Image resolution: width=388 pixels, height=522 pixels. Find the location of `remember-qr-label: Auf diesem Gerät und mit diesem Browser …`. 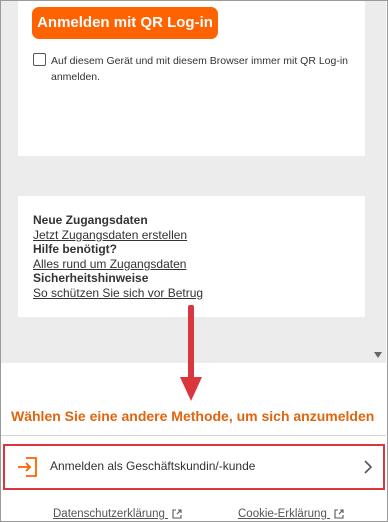

remember-qr-label: Auf diesem Gerät und mit diesem Browser … is located at coordinates (203, 69).